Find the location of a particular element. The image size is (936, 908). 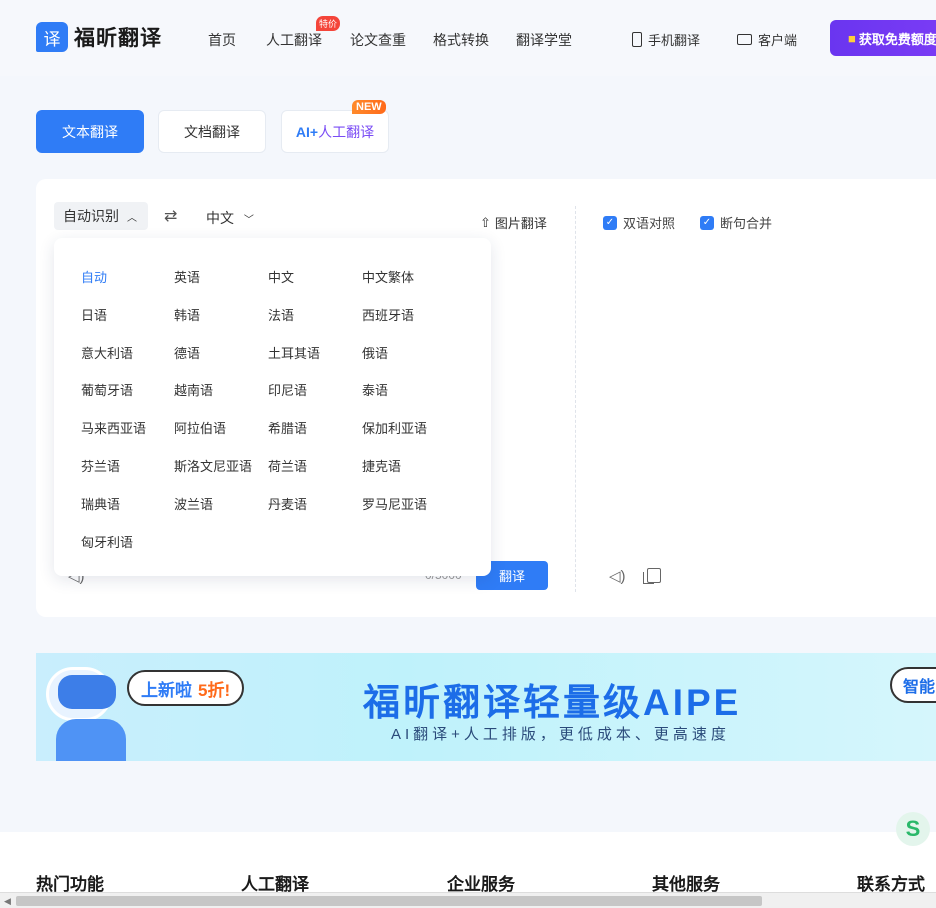

merge-sentences-checkbox: ✓ 断句合并 is located at coordinates (736, 222).